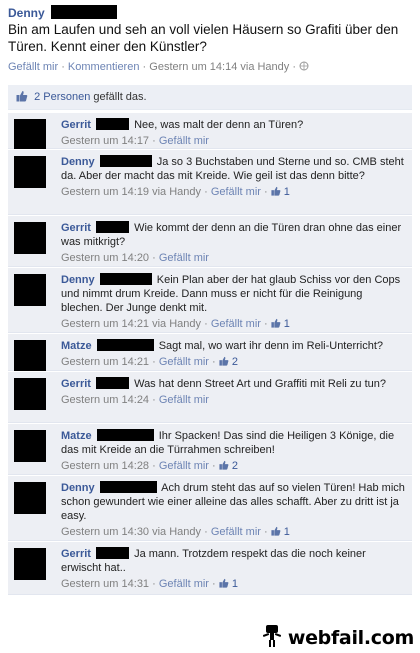 This screenshot has height=653, width=420. What do you see at coordinates (105, 466) in the screenshot?
I see `comment-timestamp: Gestern um 14:28` at bounding box center [105, 466].